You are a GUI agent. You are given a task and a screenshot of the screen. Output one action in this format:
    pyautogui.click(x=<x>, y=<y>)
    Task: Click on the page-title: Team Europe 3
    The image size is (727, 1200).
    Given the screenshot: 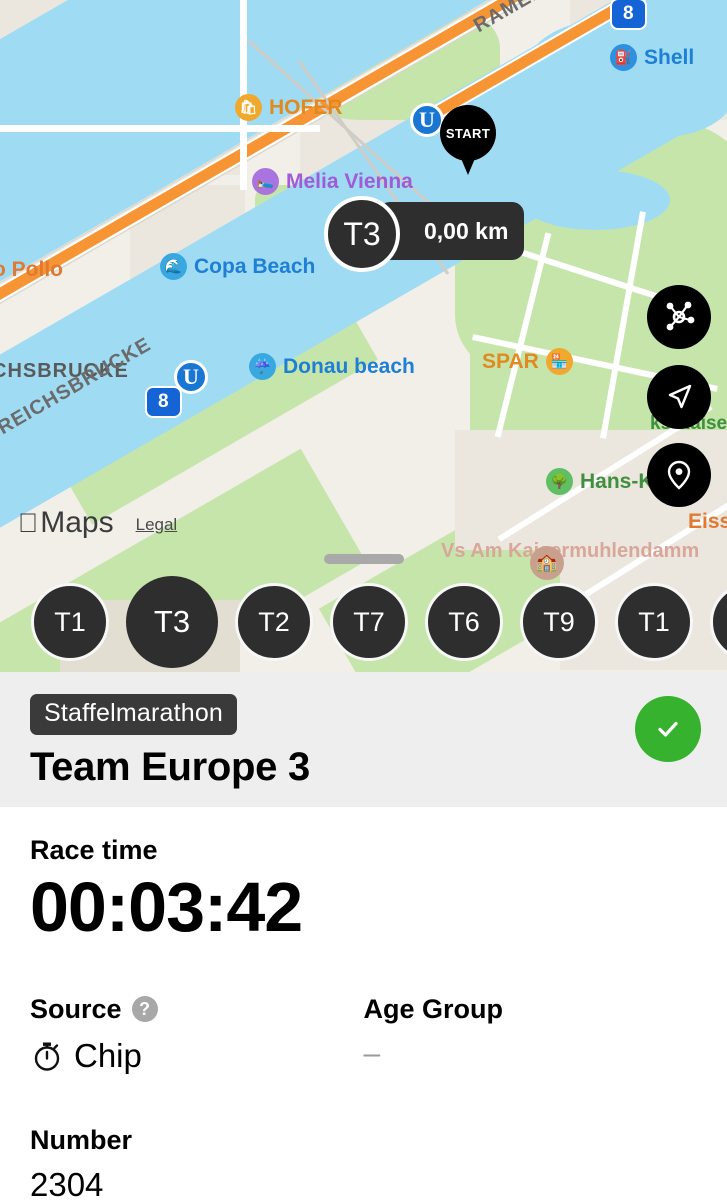 What is the action you would take?
    pyautogui.click(x=170, y=767)
    